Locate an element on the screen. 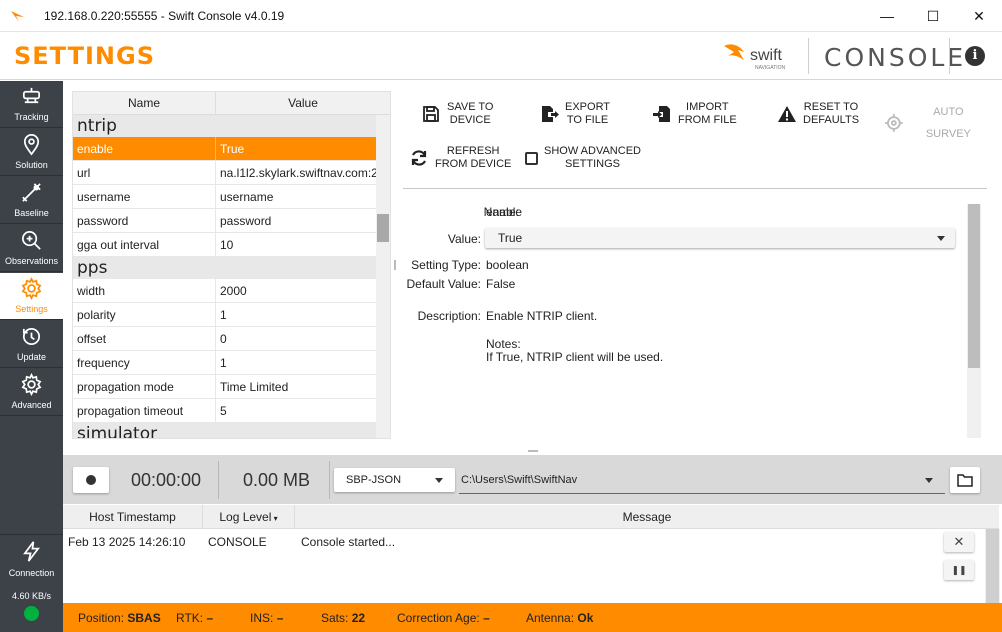  status-rtk-label: RTK: is located at coordinates (190, 618).